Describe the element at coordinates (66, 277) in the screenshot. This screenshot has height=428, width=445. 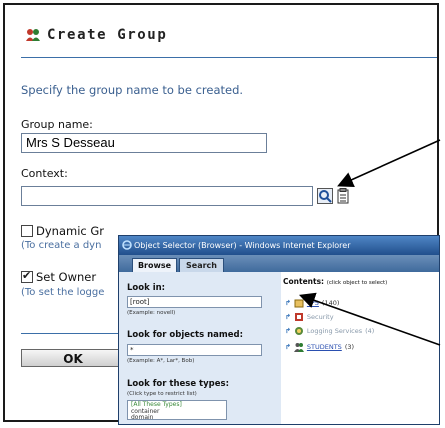
I see `set-owner-label: Set Owner` at that location.